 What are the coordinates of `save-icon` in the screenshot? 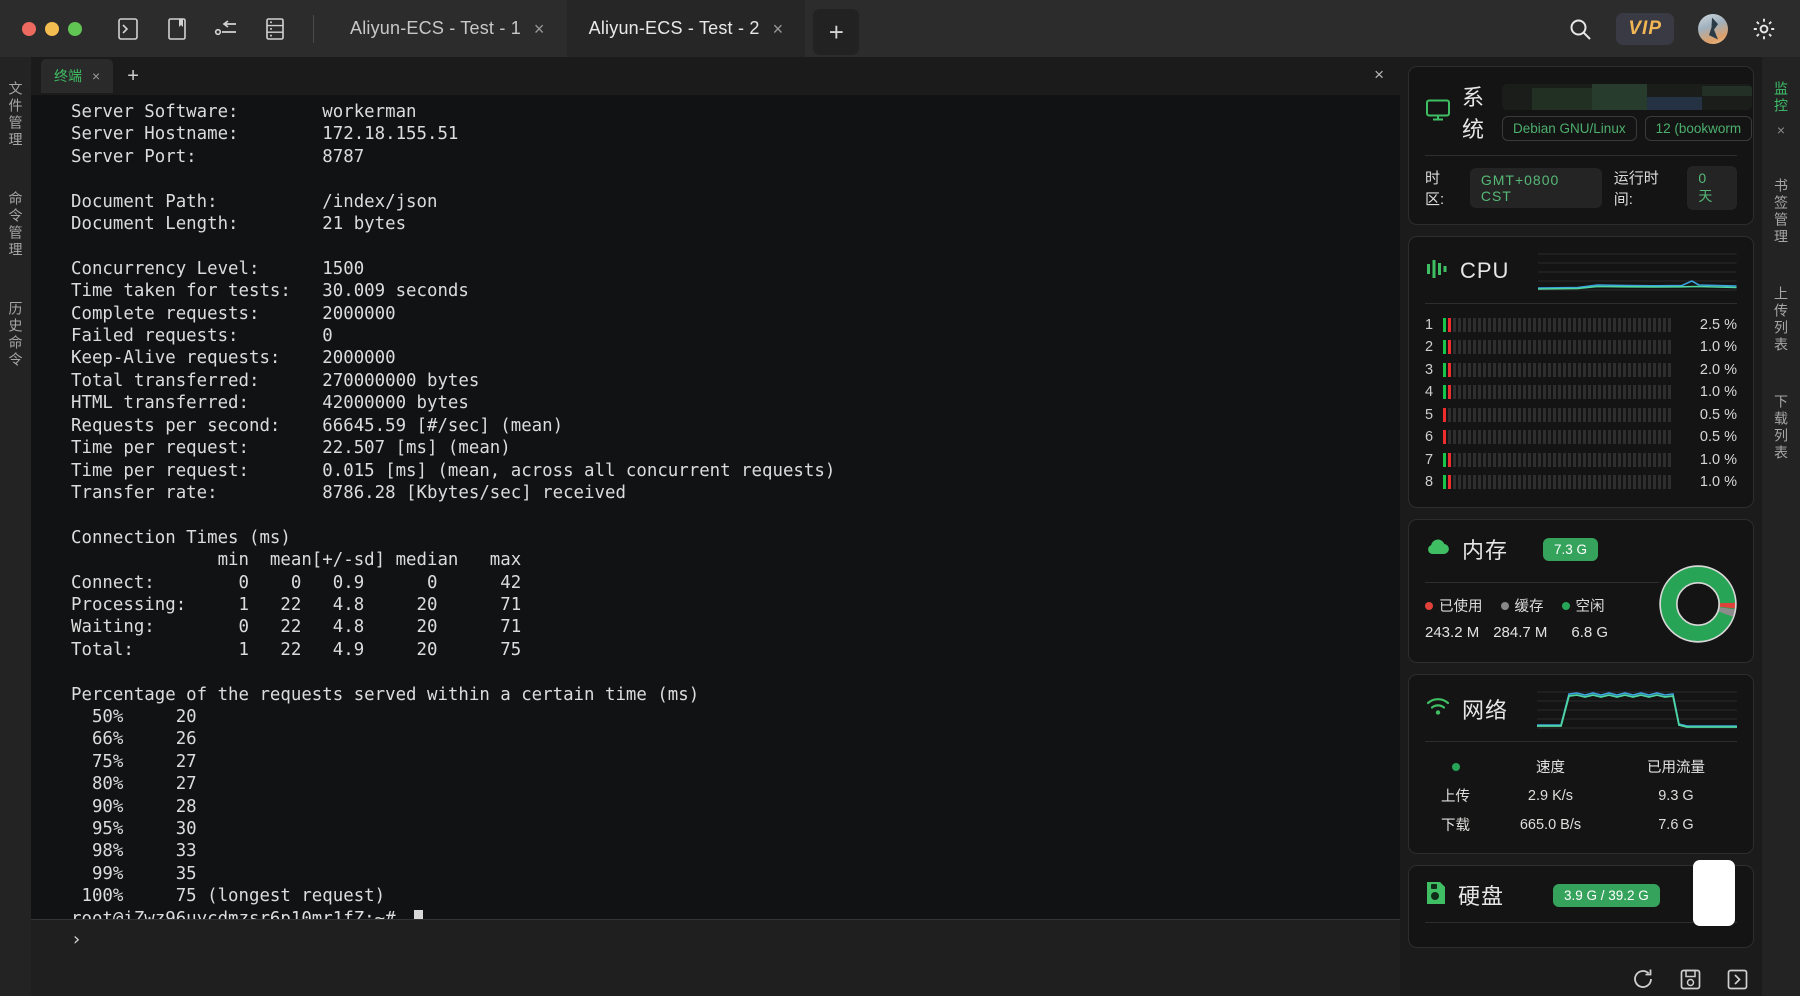 It's located at (1690, 979).